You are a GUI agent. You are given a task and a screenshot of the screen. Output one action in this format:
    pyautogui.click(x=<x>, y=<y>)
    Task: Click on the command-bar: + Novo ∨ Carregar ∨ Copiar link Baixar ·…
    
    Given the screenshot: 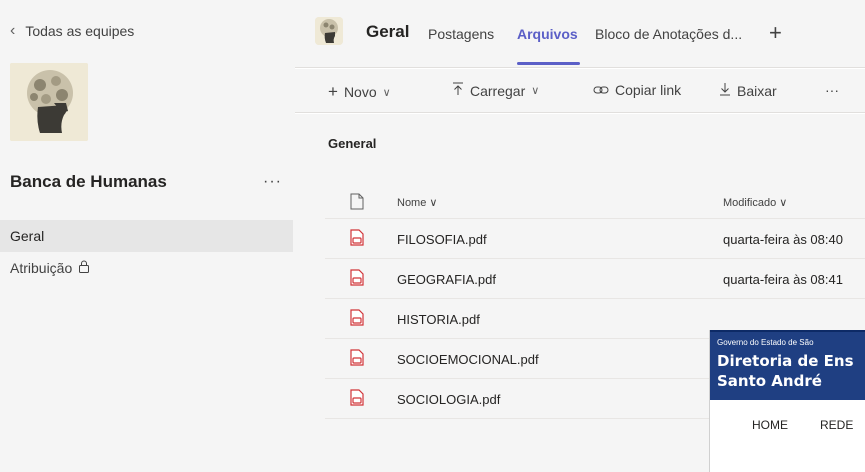 What is the action you would take?
    pyautogui.click(x=580, y=91)
    